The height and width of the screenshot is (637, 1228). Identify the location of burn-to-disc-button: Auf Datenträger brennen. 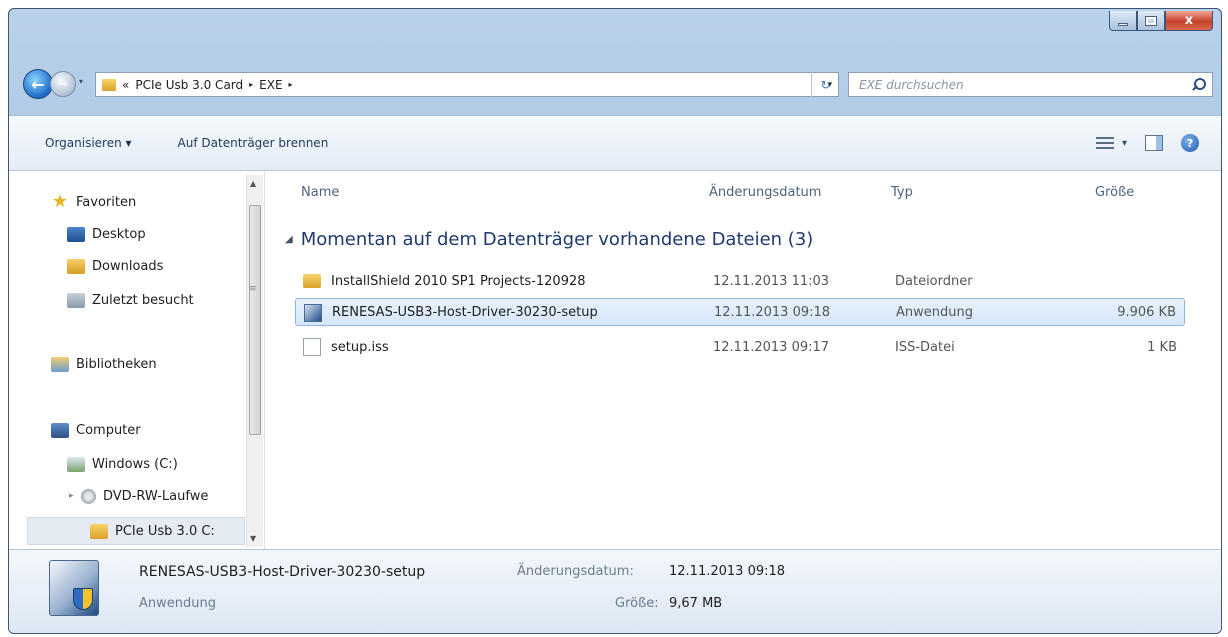
(253, 143).